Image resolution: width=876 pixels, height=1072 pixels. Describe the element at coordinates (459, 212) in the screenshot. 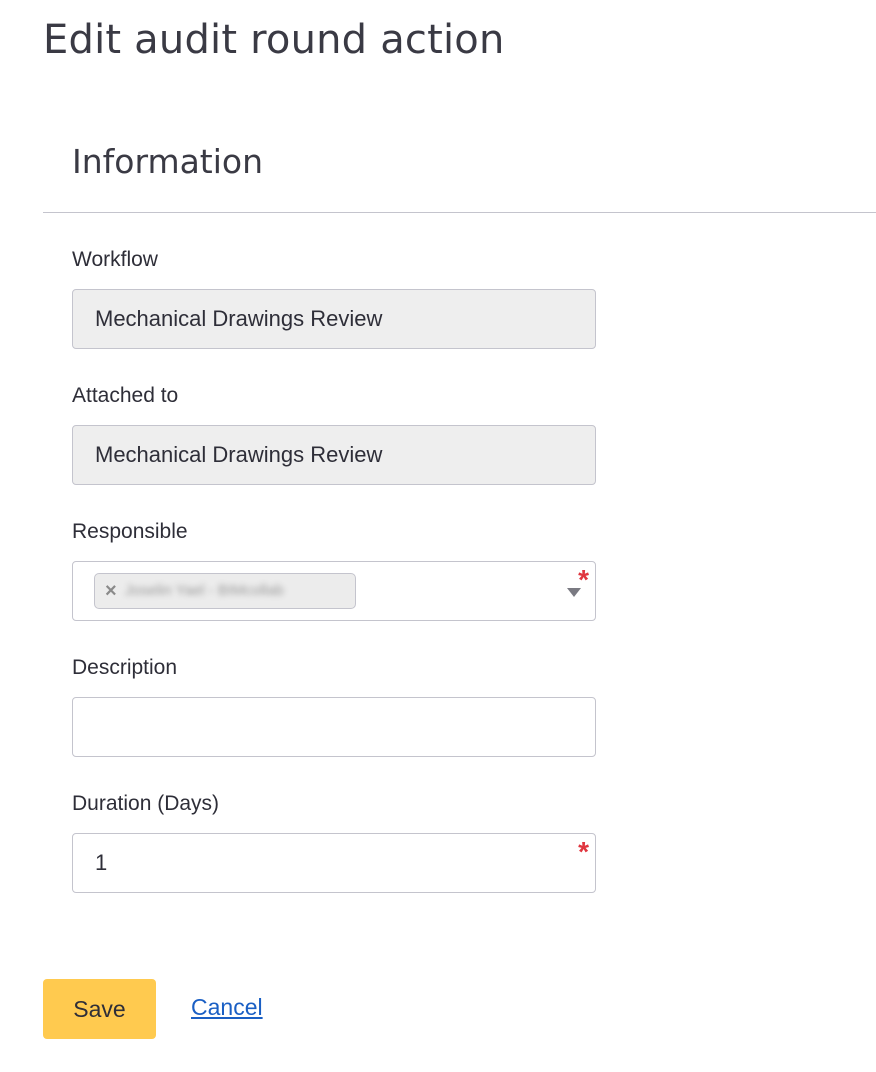

I see `section-divider` at that location.